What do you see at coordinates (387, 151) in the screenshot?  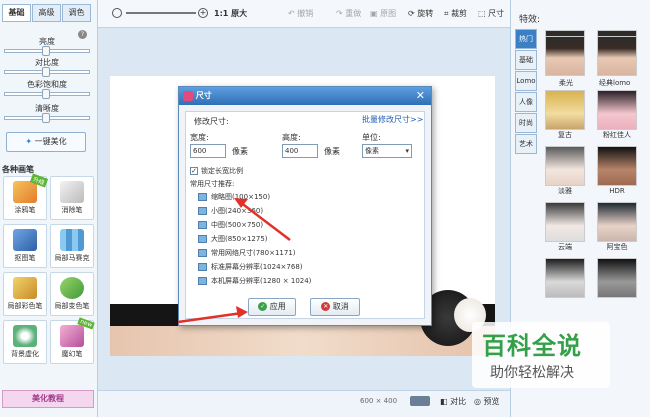 I see `unit-select: 像素 ▾` at bounding box center [387, 151].